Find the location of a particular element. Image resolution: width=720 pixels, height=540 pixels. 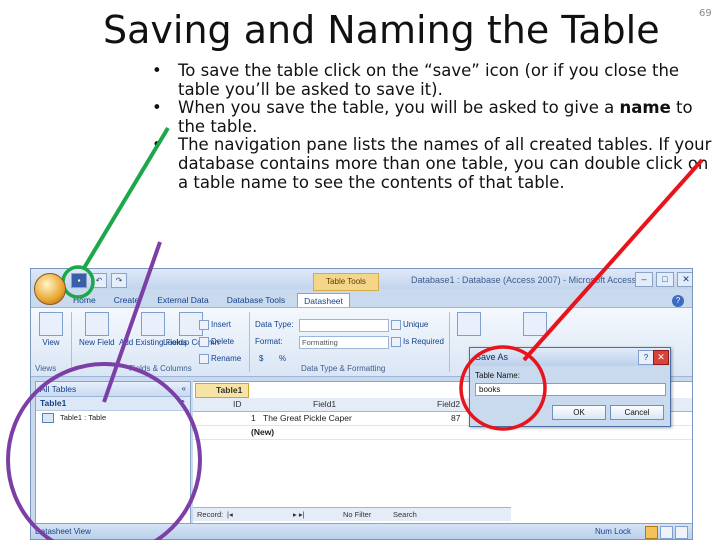

tab-database-tools: Database Tools is located at coordinates (256, 300).